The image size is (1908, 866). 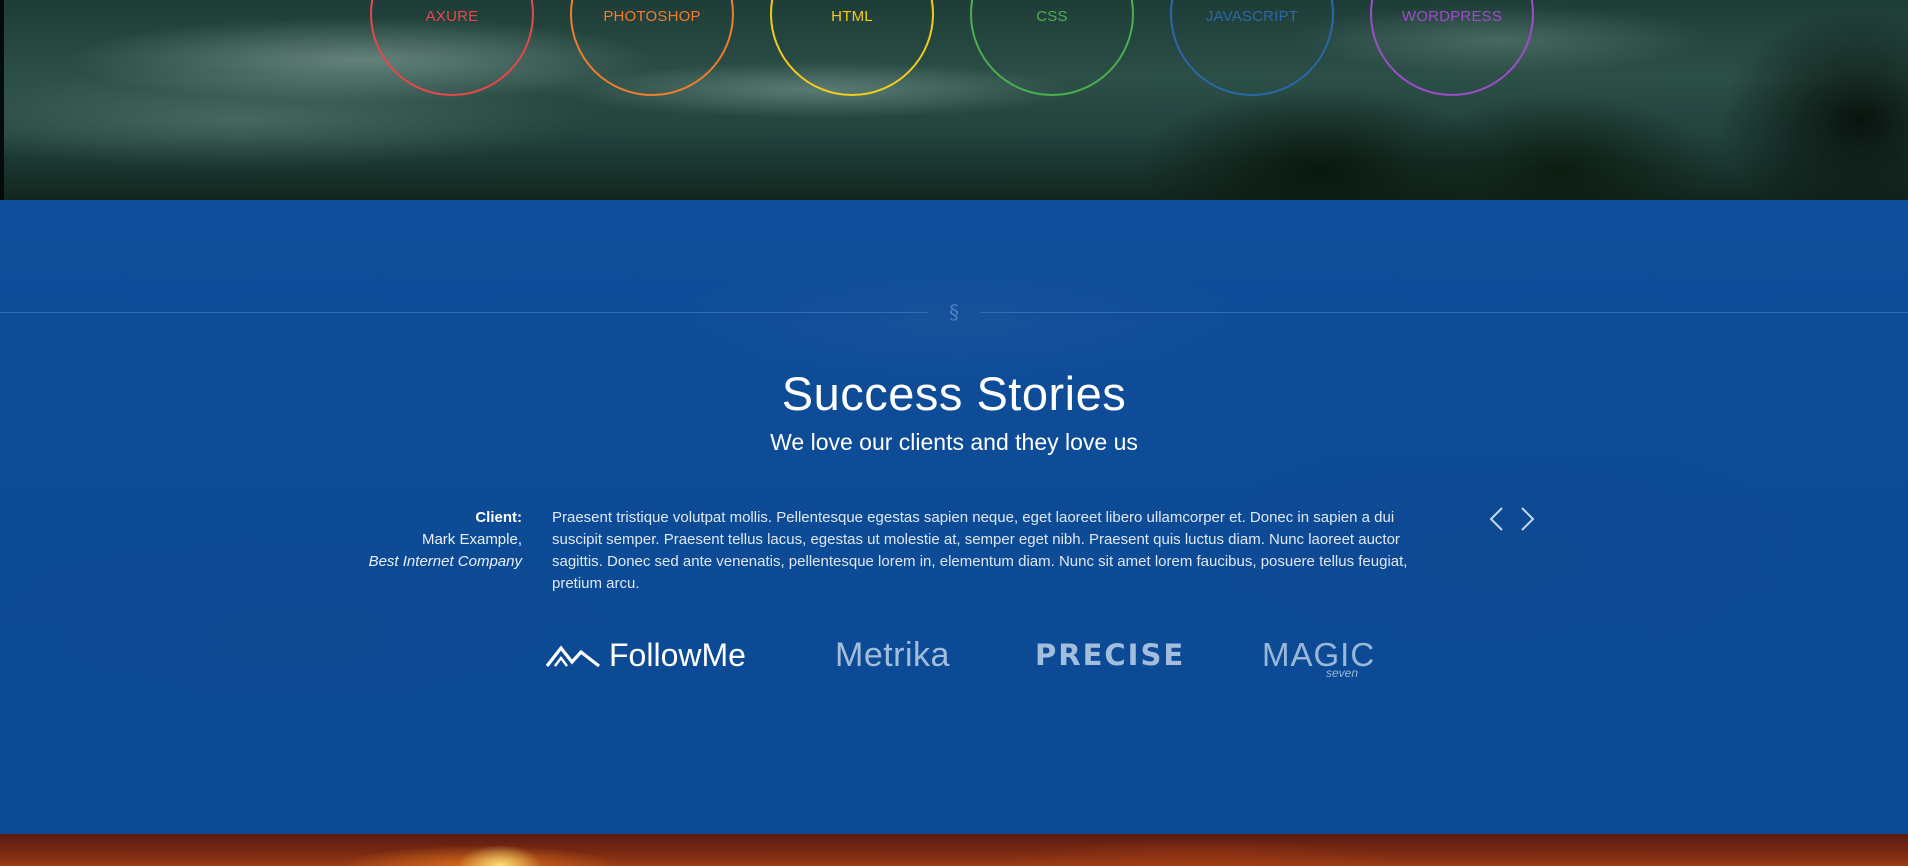 What do you see at coordinates (452, 48) in the screenshot?
I see `skill-circle-axure: AXURE` at bounding box center [452, 48].